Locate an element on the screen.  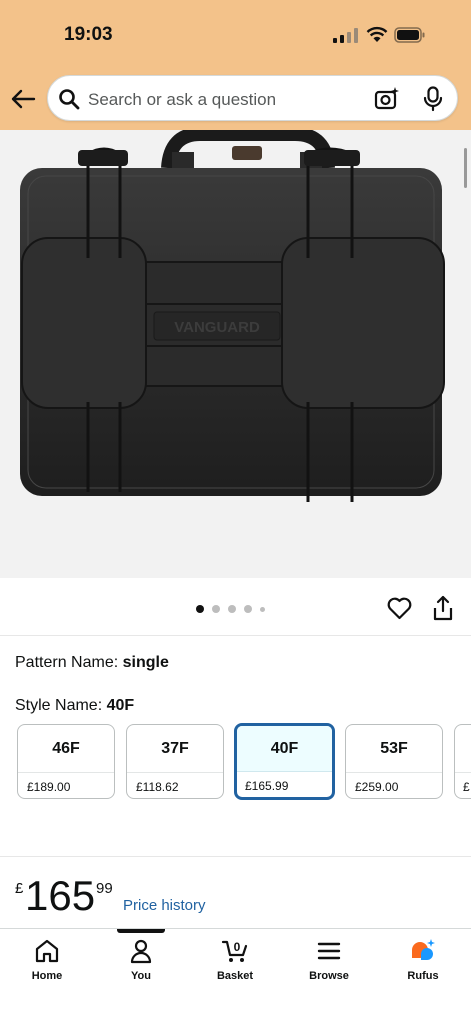
search-input: Search or ask a question is located at coordinates (182, 100).